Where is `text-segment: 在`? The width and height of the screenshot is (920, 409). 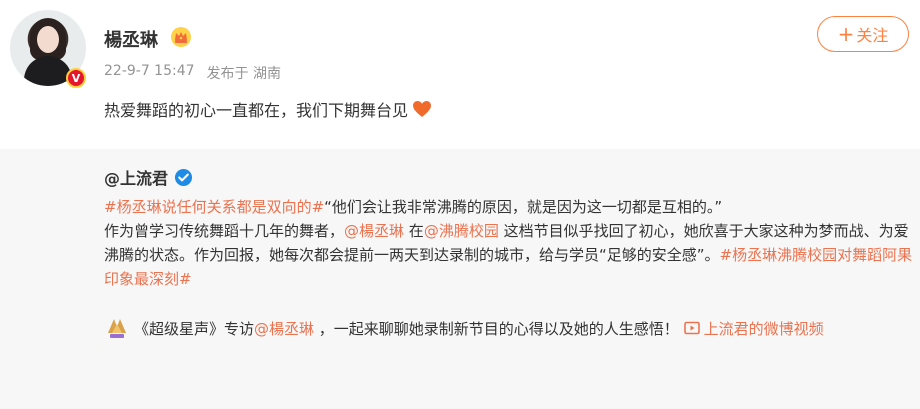
text-segment: 在 is located at coordinates (414, 231).